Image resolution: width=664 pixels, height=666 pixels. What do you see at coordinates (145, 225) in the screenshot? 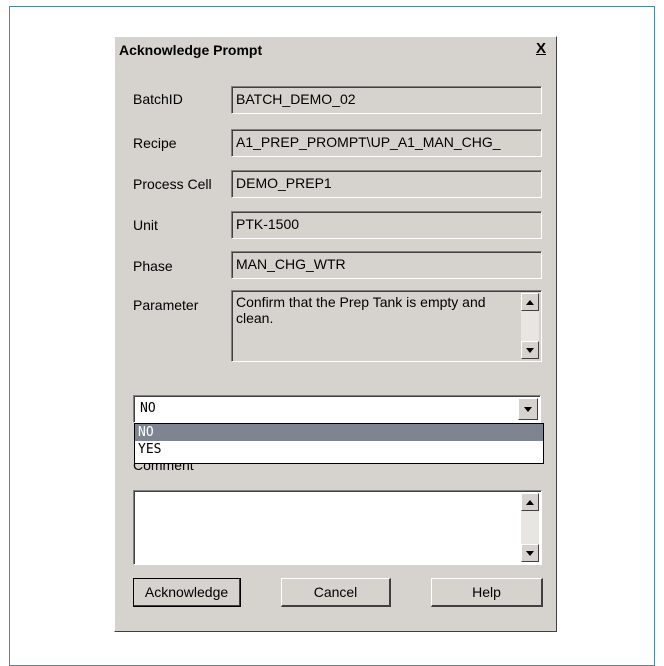
I see `unit-label: Unit` at bounding box center [145, 225].